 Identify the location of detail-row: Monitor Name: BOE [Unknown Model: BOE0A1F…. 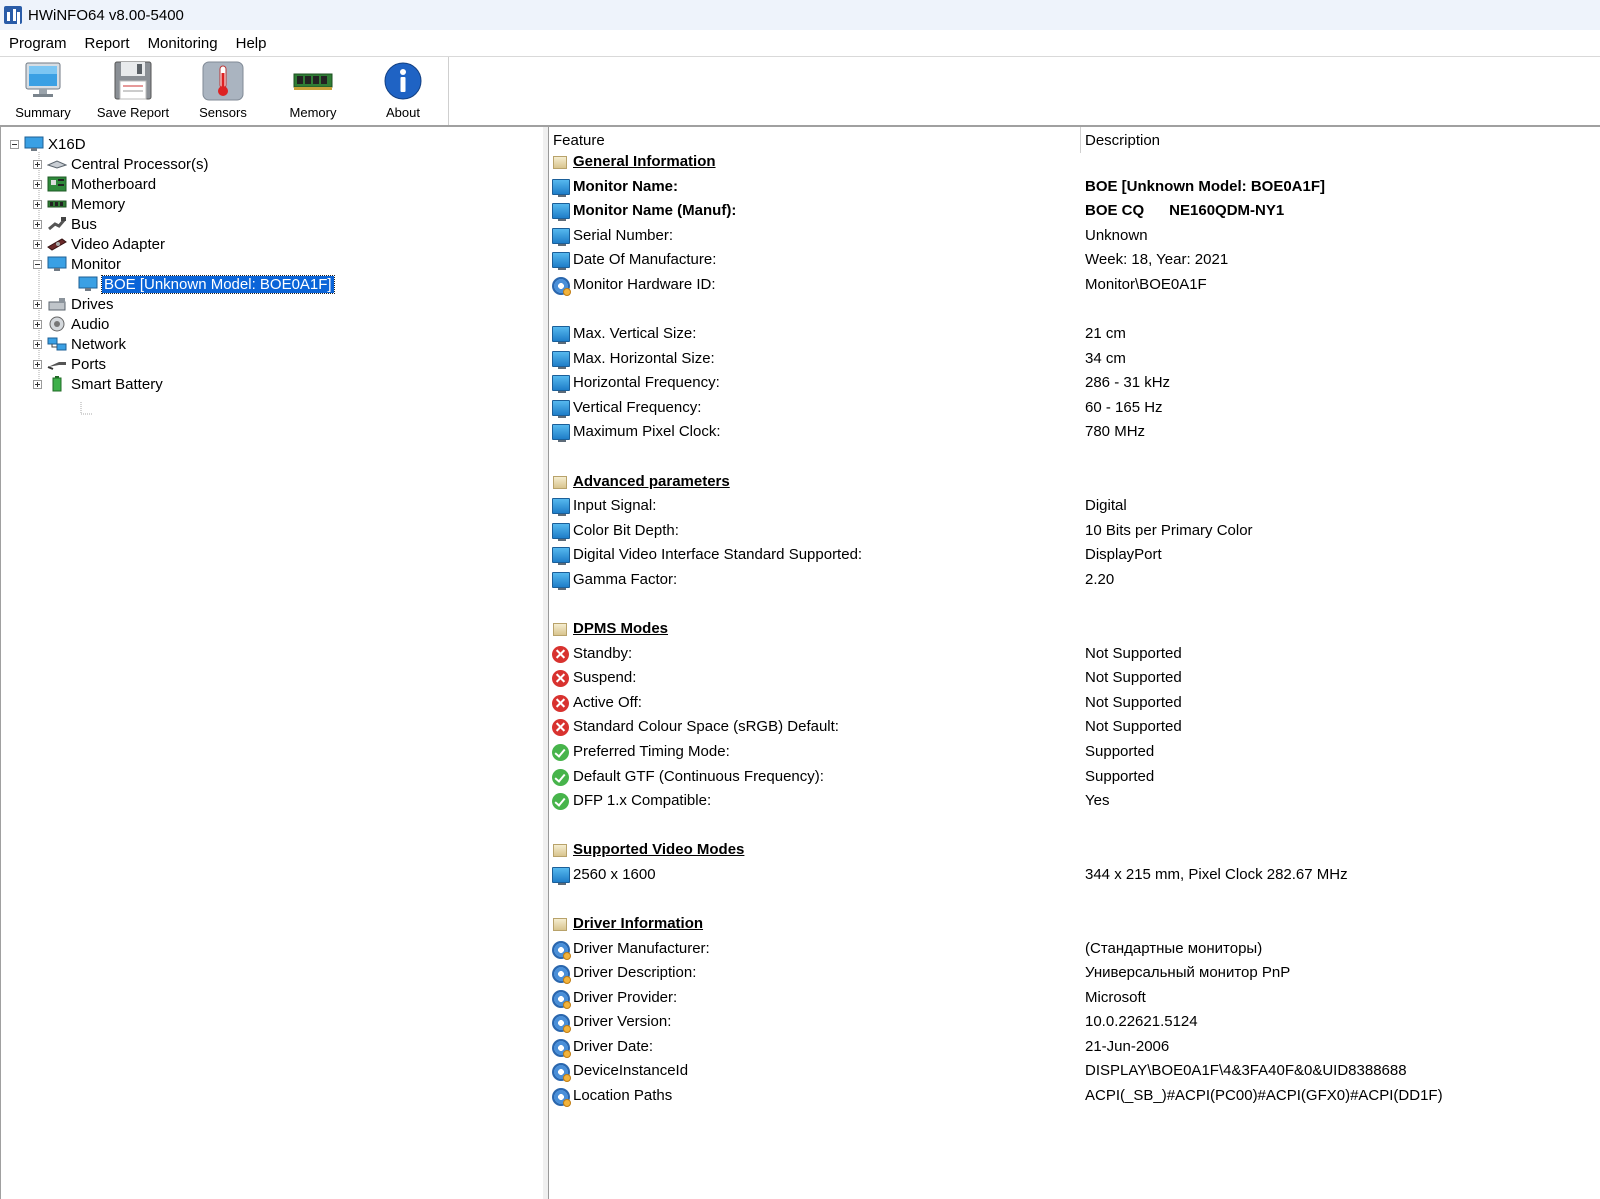
(1074, 187).